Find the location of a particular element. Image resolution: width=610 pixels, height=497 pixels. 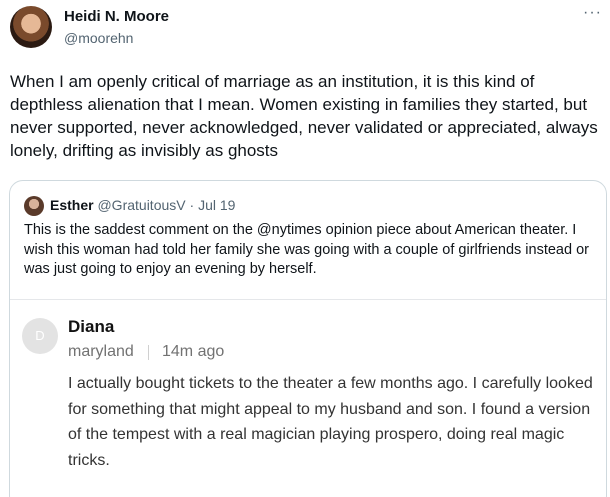

author-avatar is located at coordinates (31, 27).